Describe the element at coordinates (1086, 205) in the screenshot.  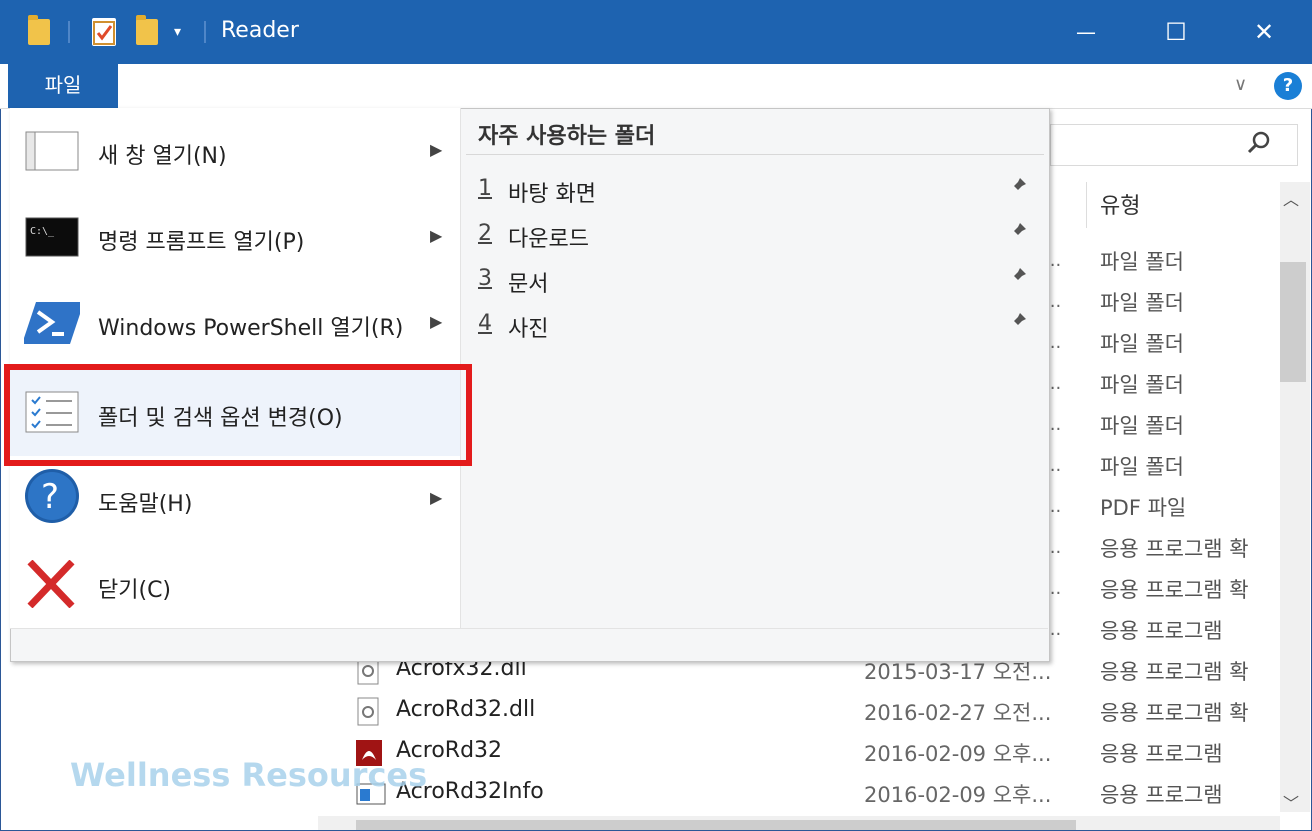
I see `column-divider` at that location.